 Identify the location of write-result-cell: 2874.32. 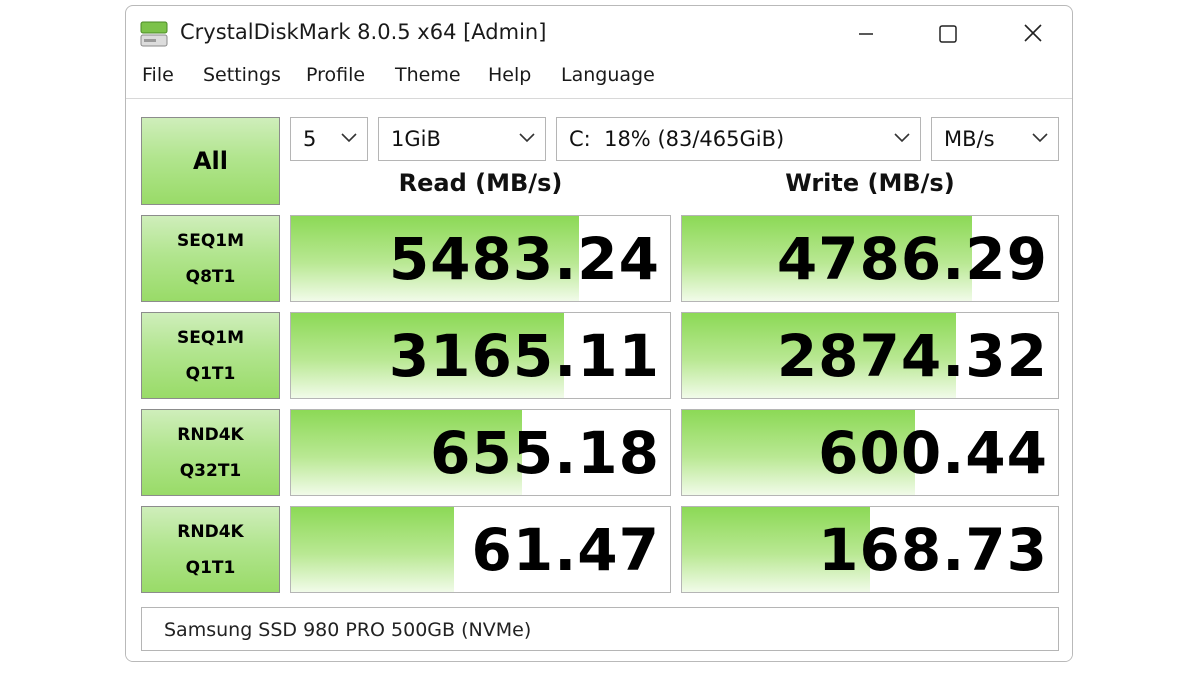
(870, 355).